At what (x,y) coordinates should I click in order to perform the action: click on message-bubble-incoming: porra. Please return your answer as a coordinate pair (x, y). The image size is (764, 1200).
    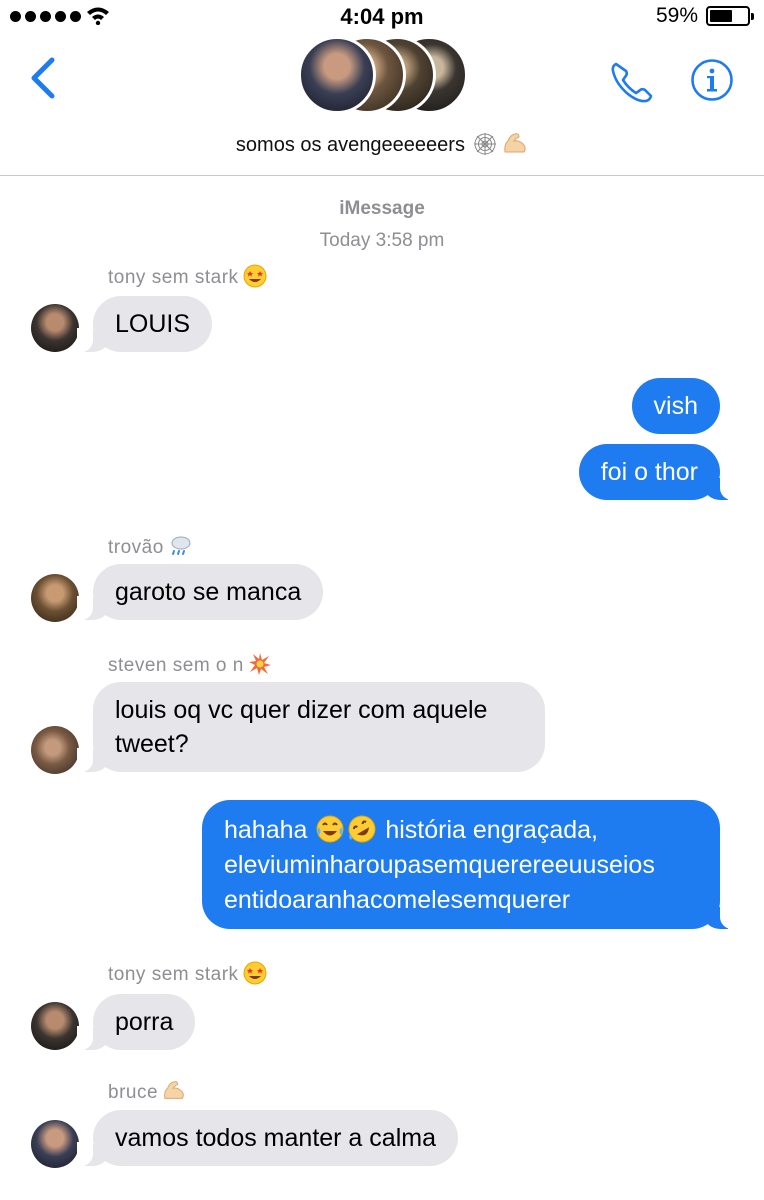
    Looking at the image, I should click on (136, 1022).